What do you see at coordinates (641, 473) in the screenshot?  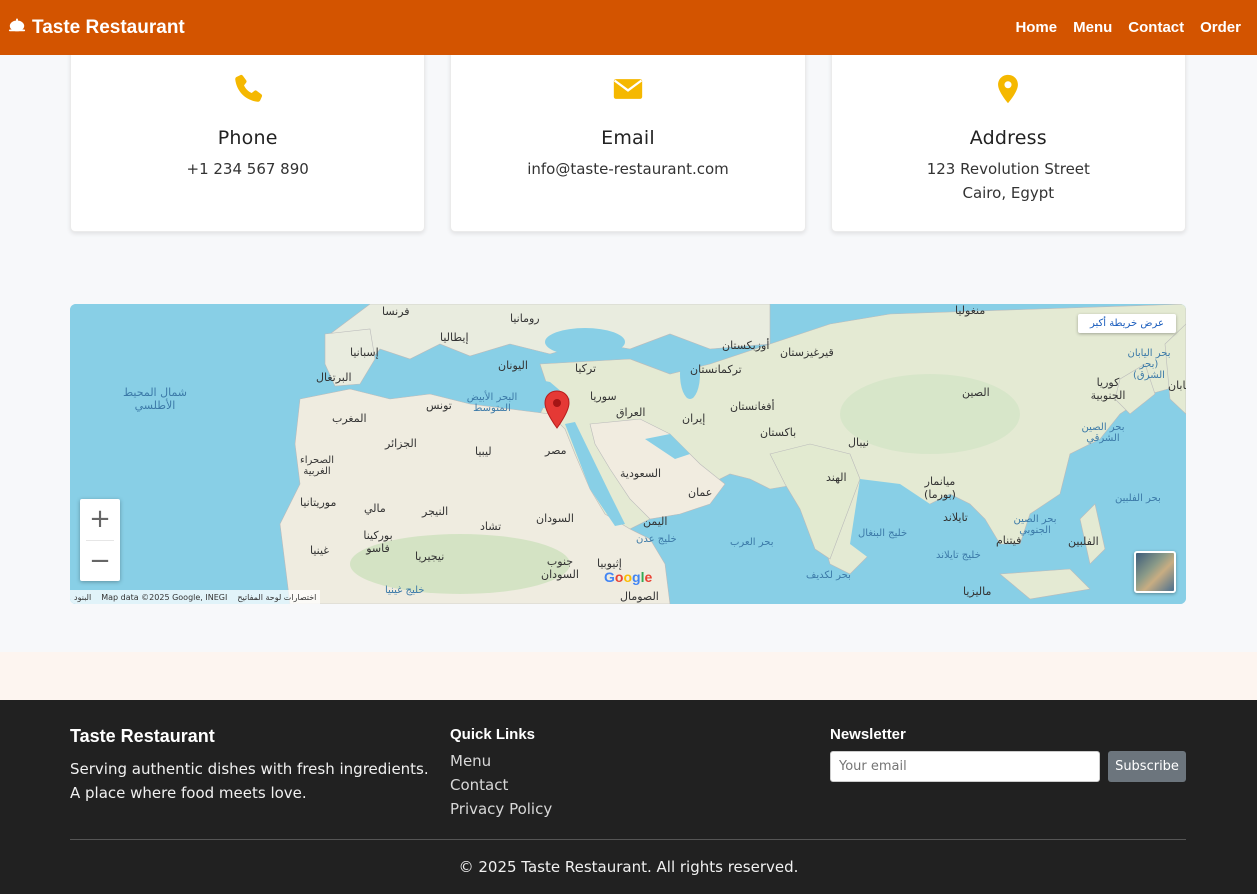 I see `map-label: السعودية` at bounding box center [641, 473].